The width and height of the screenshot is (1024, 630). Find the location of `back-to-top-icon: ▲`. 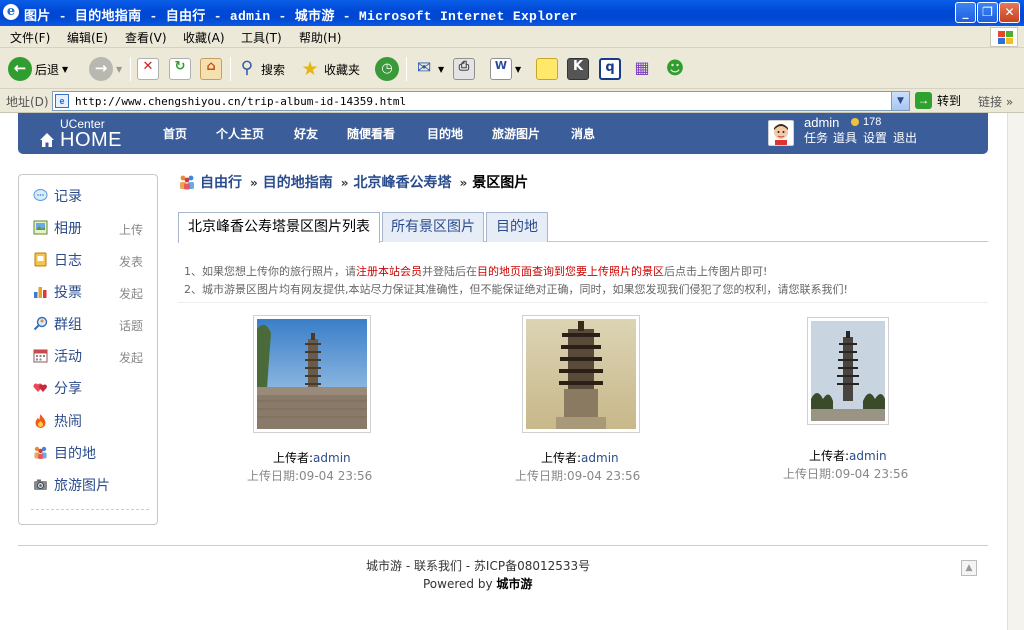

back-to-top-icon: ▲ is located at coordinates (969, 568).